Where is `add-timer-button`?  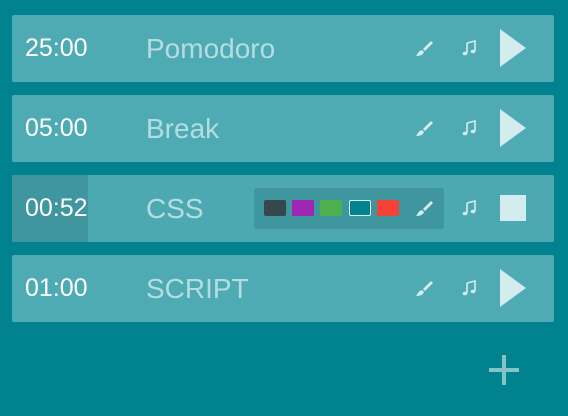
add-timer-button is located at coordinates (504, 370).